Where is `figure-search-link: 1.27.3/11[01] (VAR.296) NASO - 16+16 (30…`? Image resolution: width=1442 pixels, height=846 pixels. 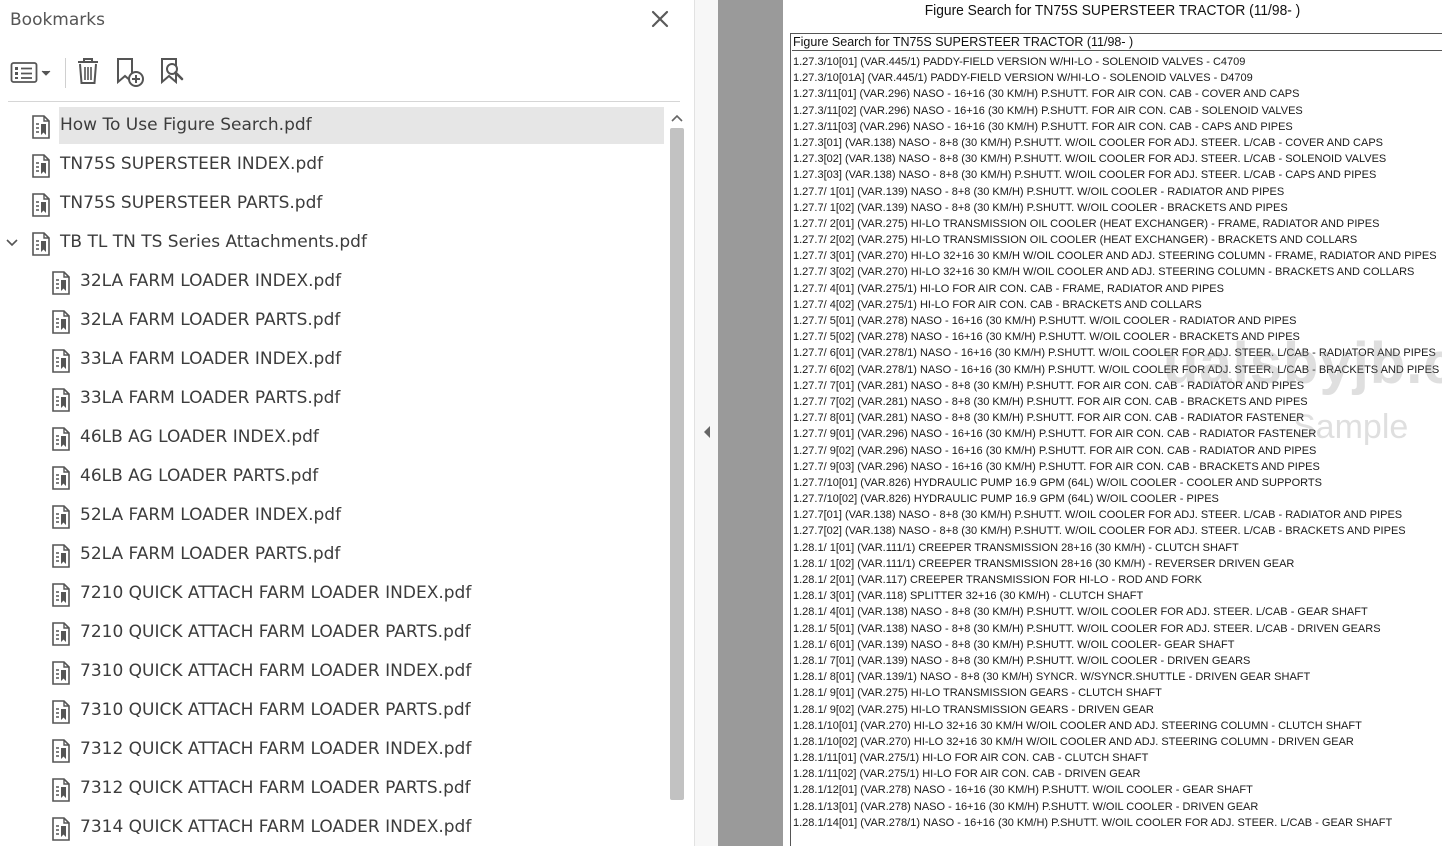 figure-search-link: 1.27.3/11[01] (VAR.296) NASO - 16+16 (30… is located at coordinates (1117, 94).